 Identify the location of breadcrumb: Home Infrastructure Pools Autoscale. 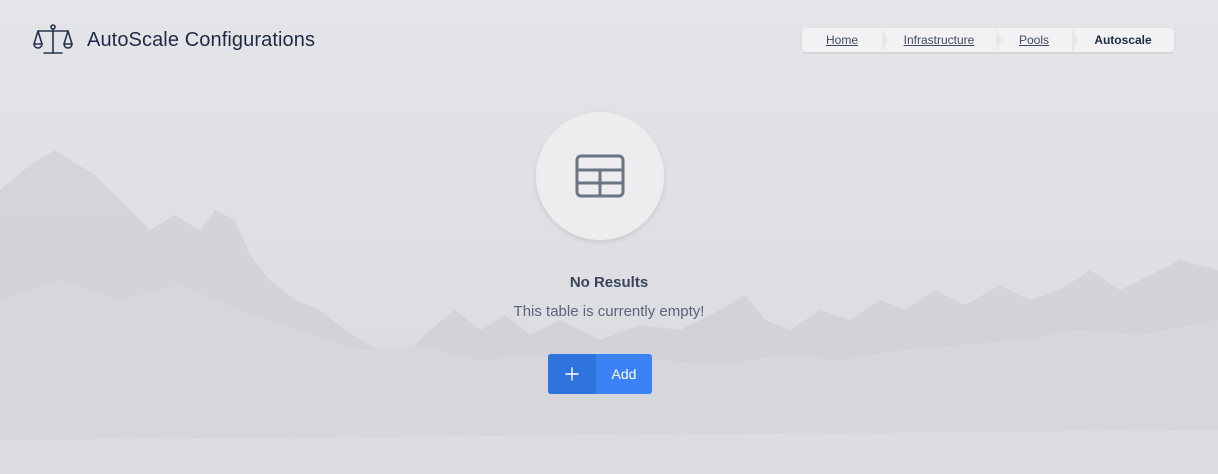
(988, 40).